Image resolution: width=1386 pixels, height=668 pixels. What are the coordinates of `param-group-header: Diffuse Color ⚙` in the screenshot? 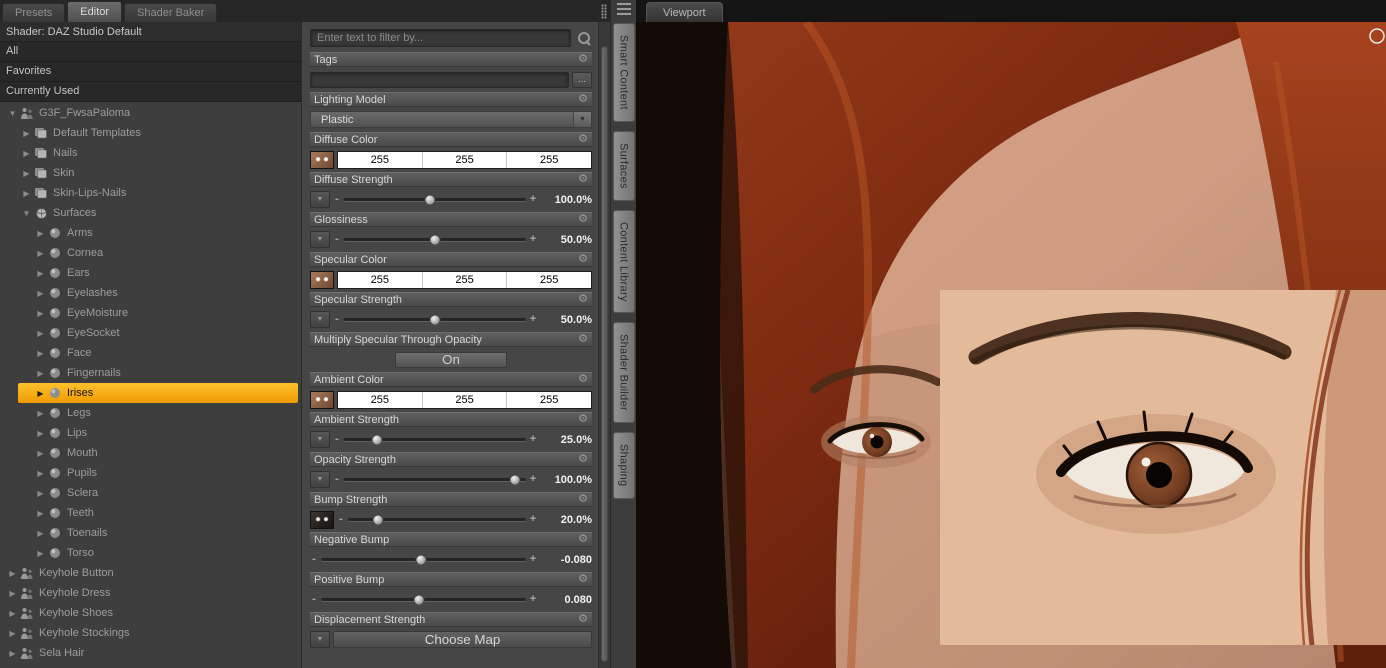 It's located at (451, 139).